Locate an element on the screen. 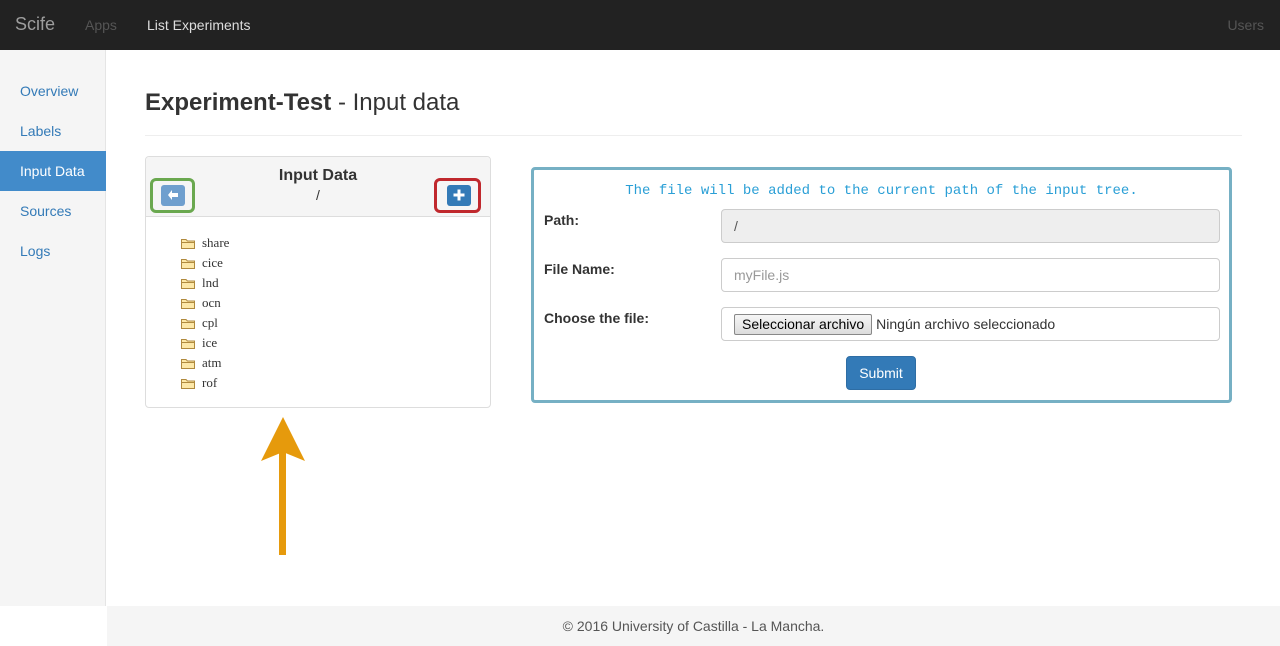  folder-item: ocn is located at coordinates (205, 303).